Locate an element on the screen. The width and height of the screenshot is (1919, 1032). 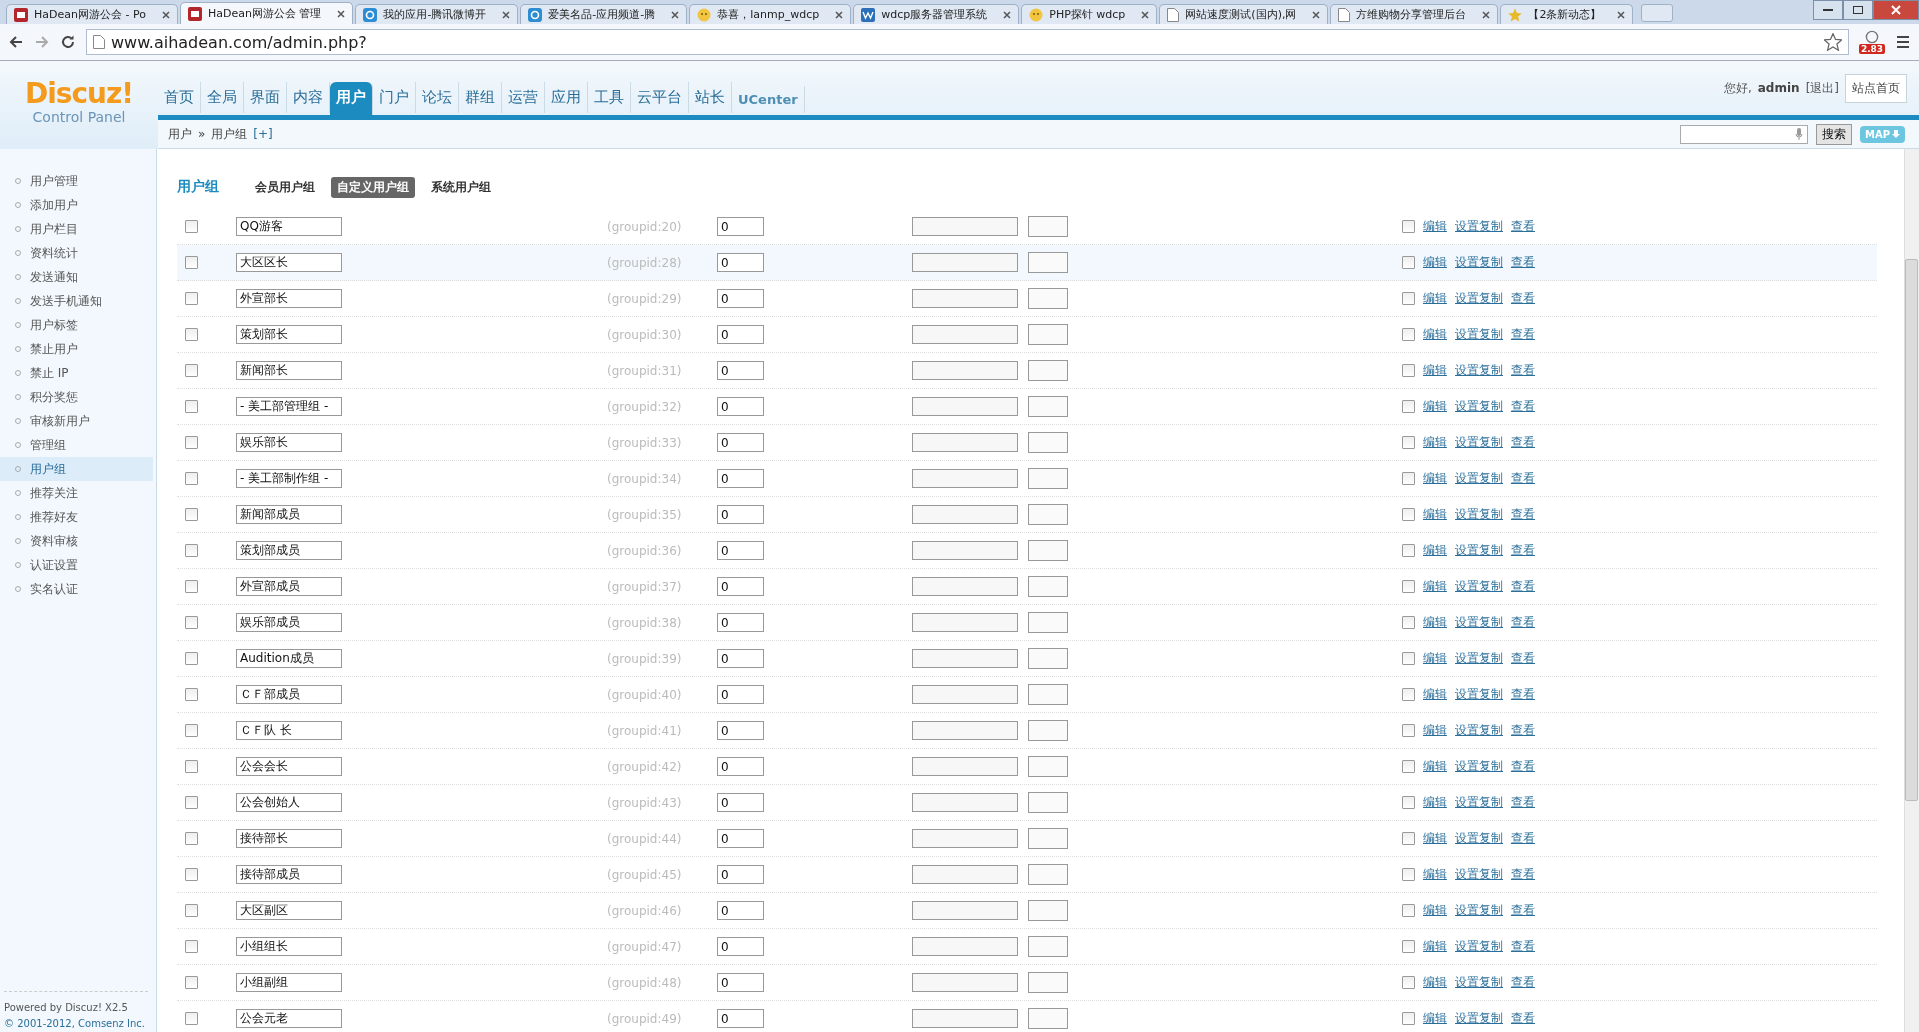
sidebar-item: 认证设置 is located at coordinates (76, 565).